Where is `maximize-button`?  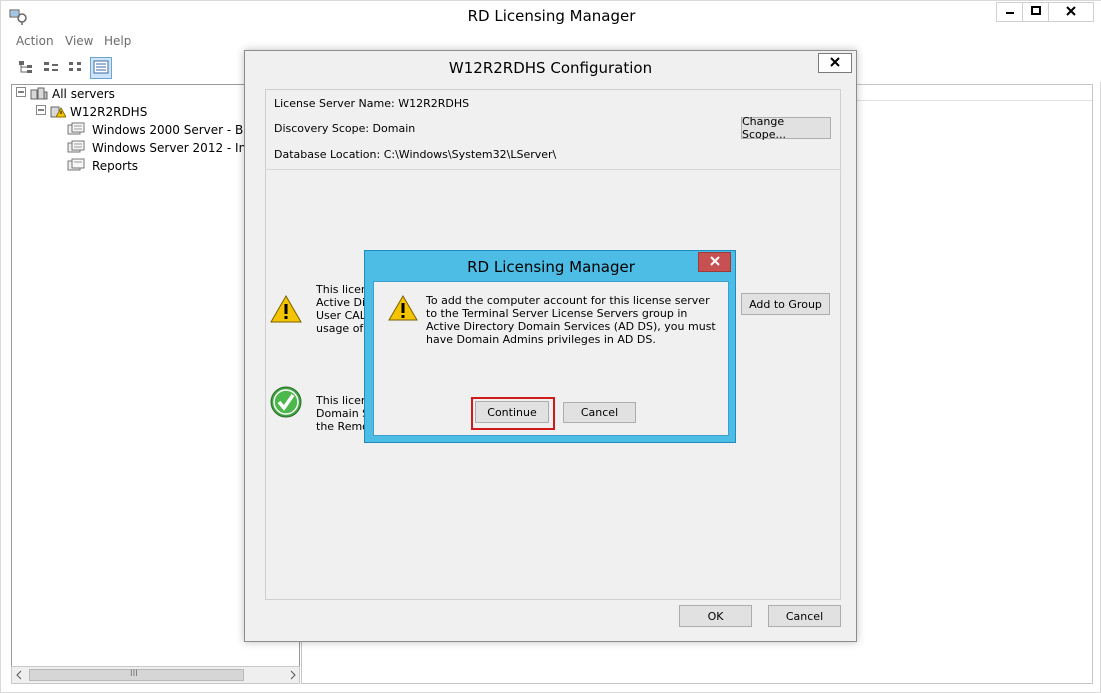 maximize-button is located at coordinates (1035, 12).